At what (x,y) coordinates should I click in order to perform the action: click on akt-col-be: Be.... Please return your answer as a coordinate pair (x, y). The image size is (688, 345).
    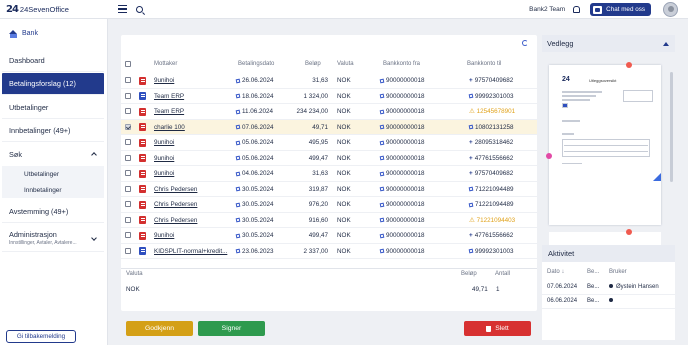
    Looking at the image, I should click on (593, 272).